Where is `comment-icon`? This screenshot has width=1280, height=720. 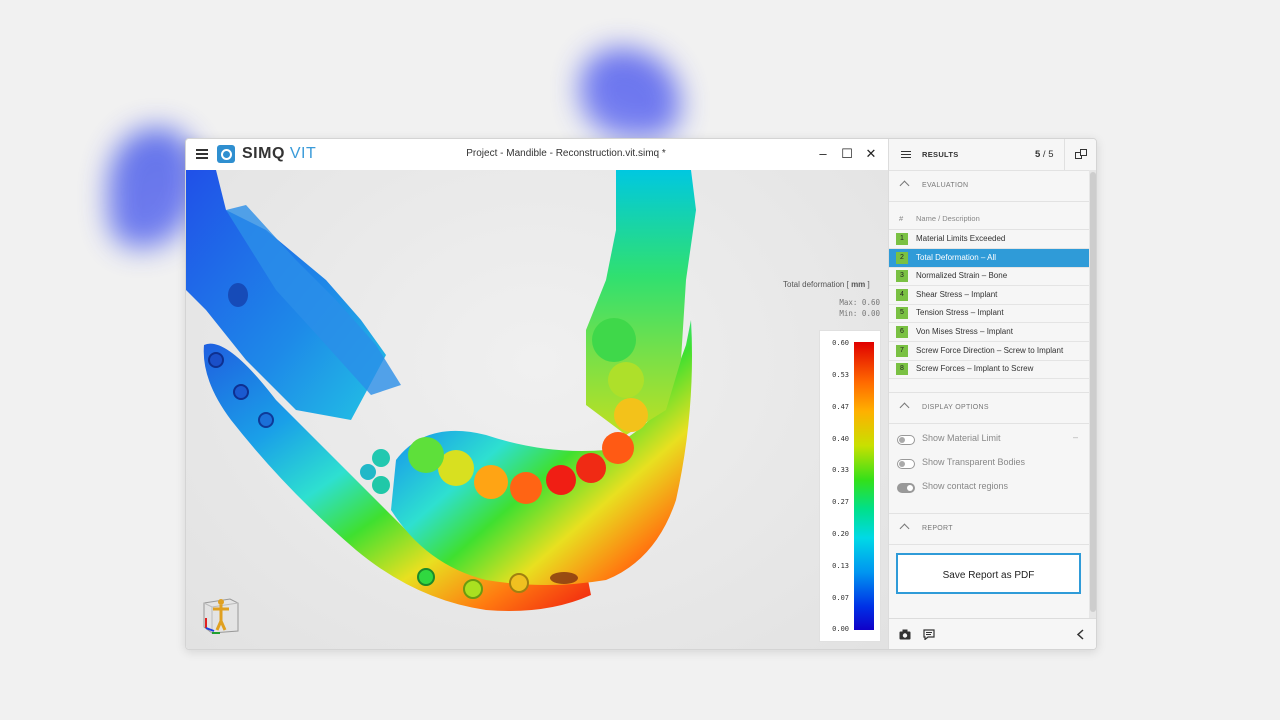
comment-icon is located at coordinates (929, 634).